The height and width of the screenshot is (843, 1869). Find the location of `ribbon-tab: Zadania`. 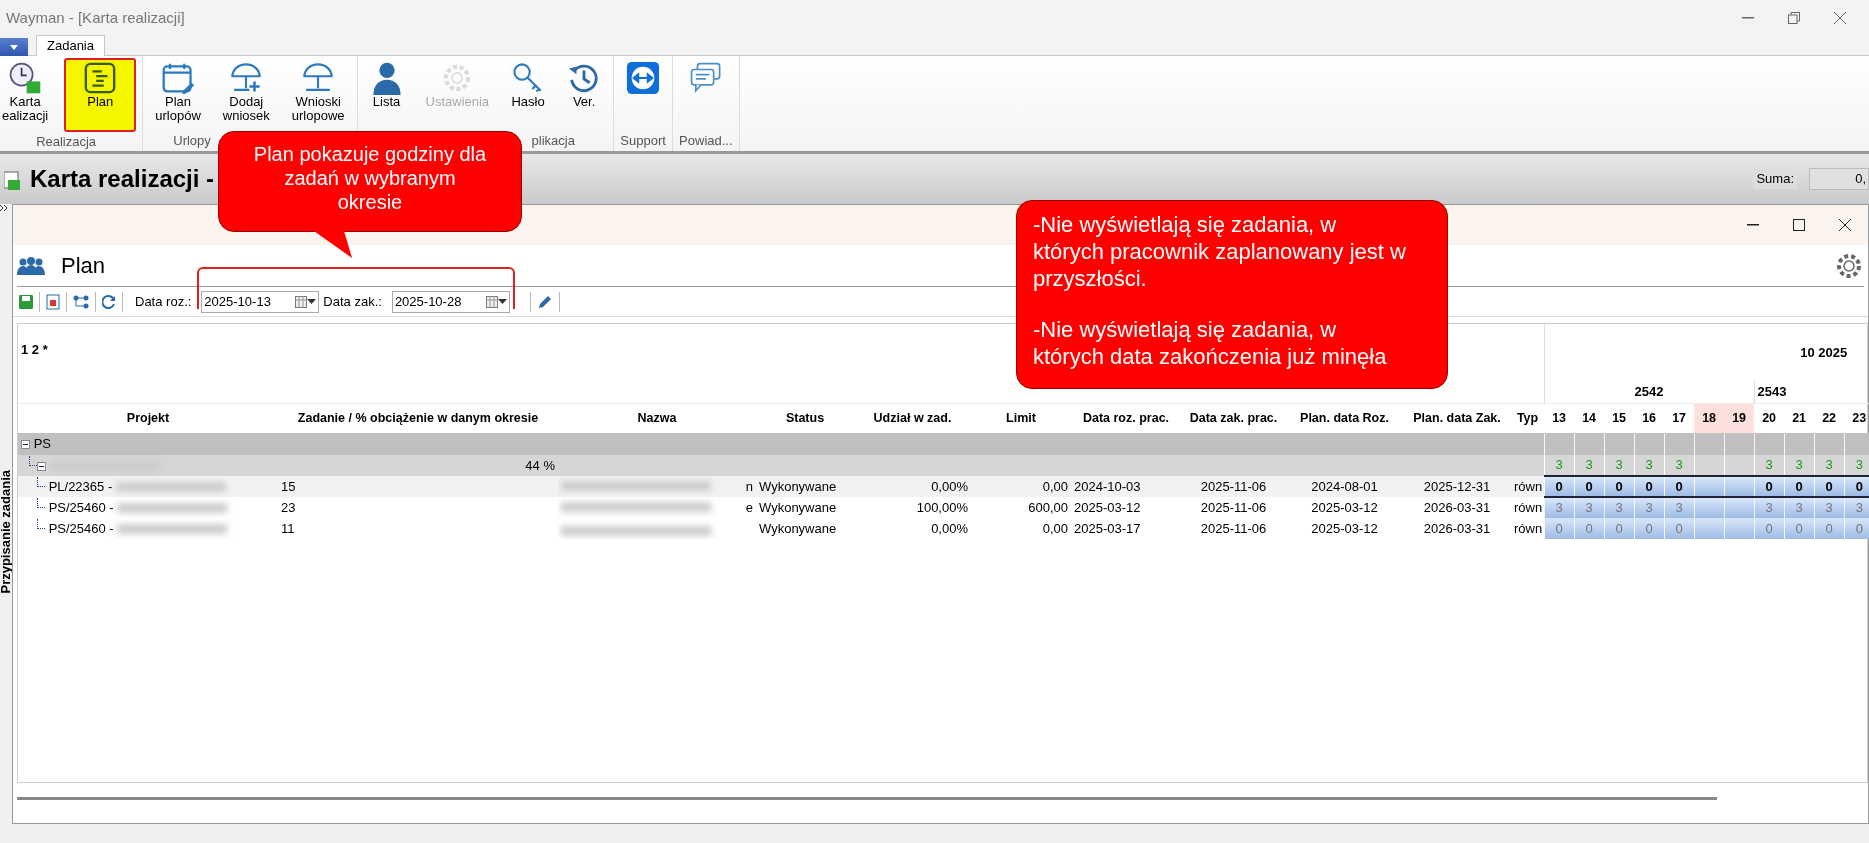

ribbon-tab: Zadania is located at coordinates (70, 45).